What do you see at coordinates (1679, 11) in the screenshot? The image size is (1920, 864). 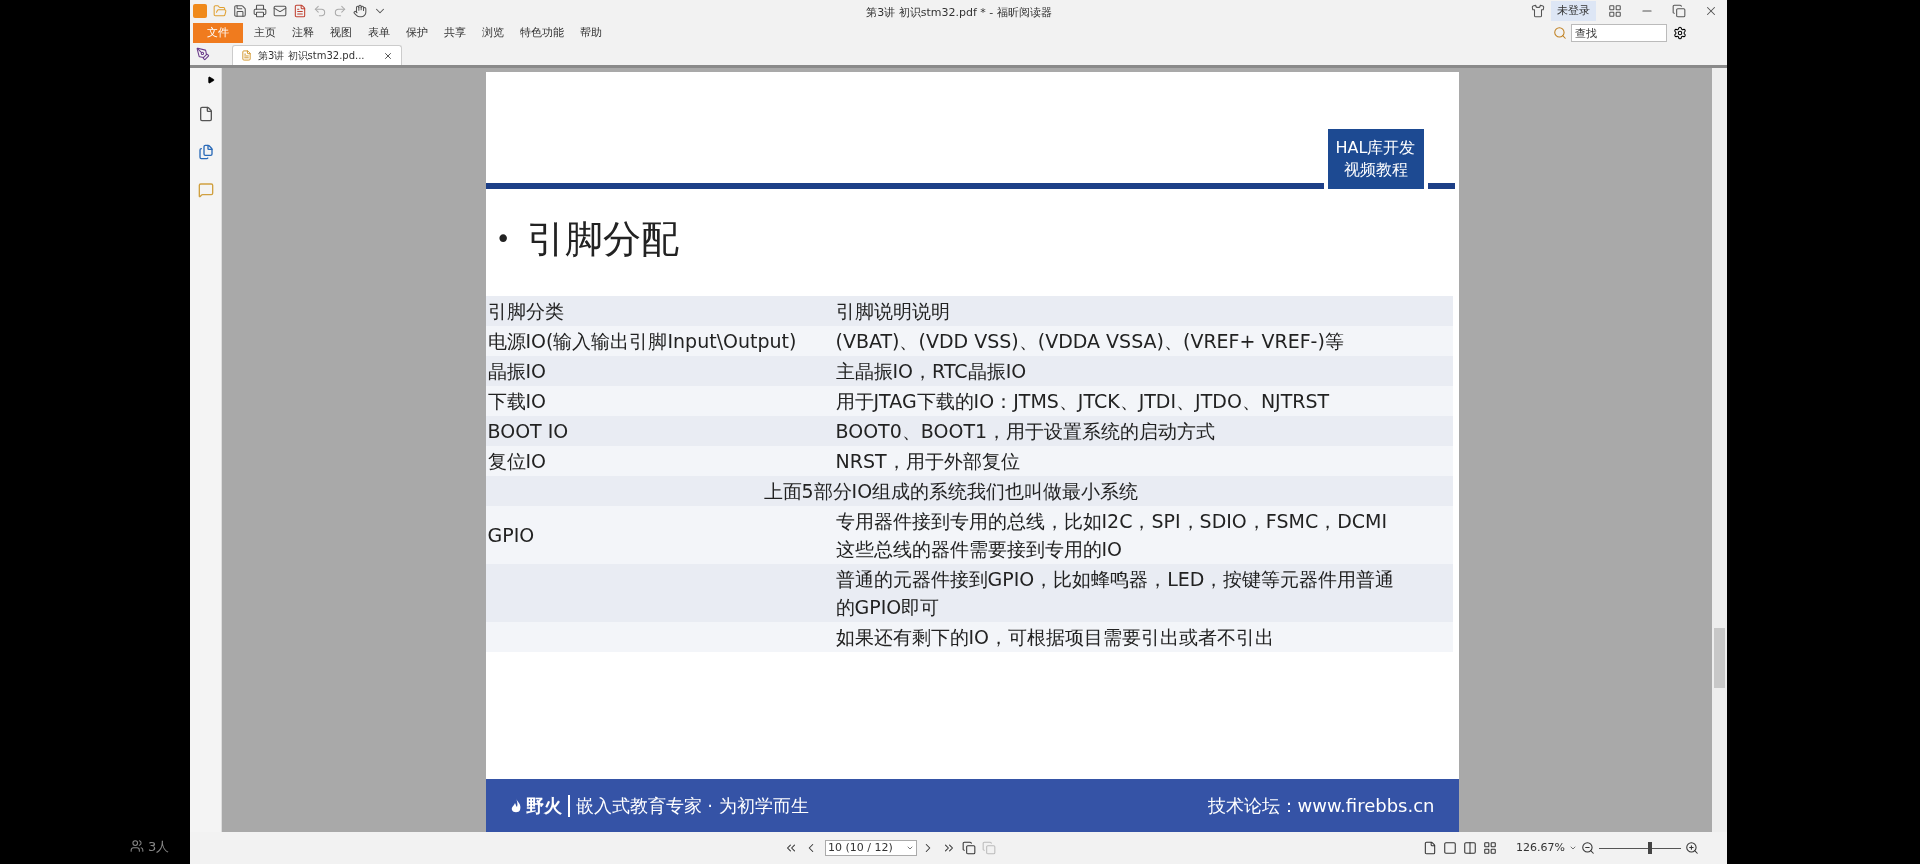 I see `restore-icon` at bounding box center [1679, 11].